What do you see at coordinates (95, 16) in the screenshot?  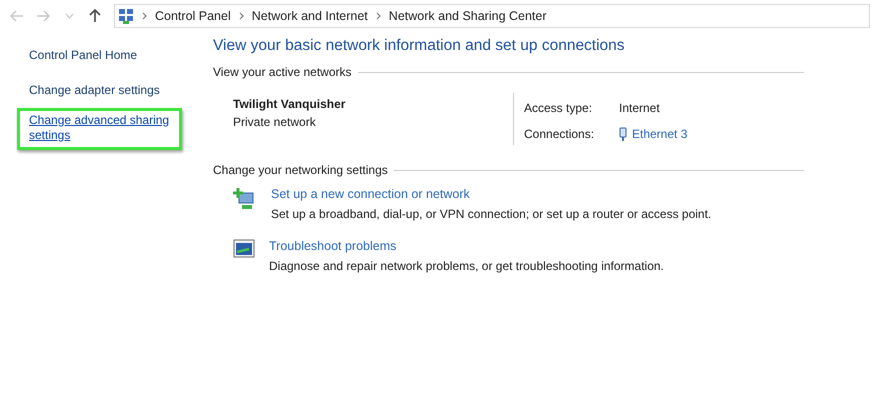 I see `up-arrow-icon` at bounding box center [95, 16].